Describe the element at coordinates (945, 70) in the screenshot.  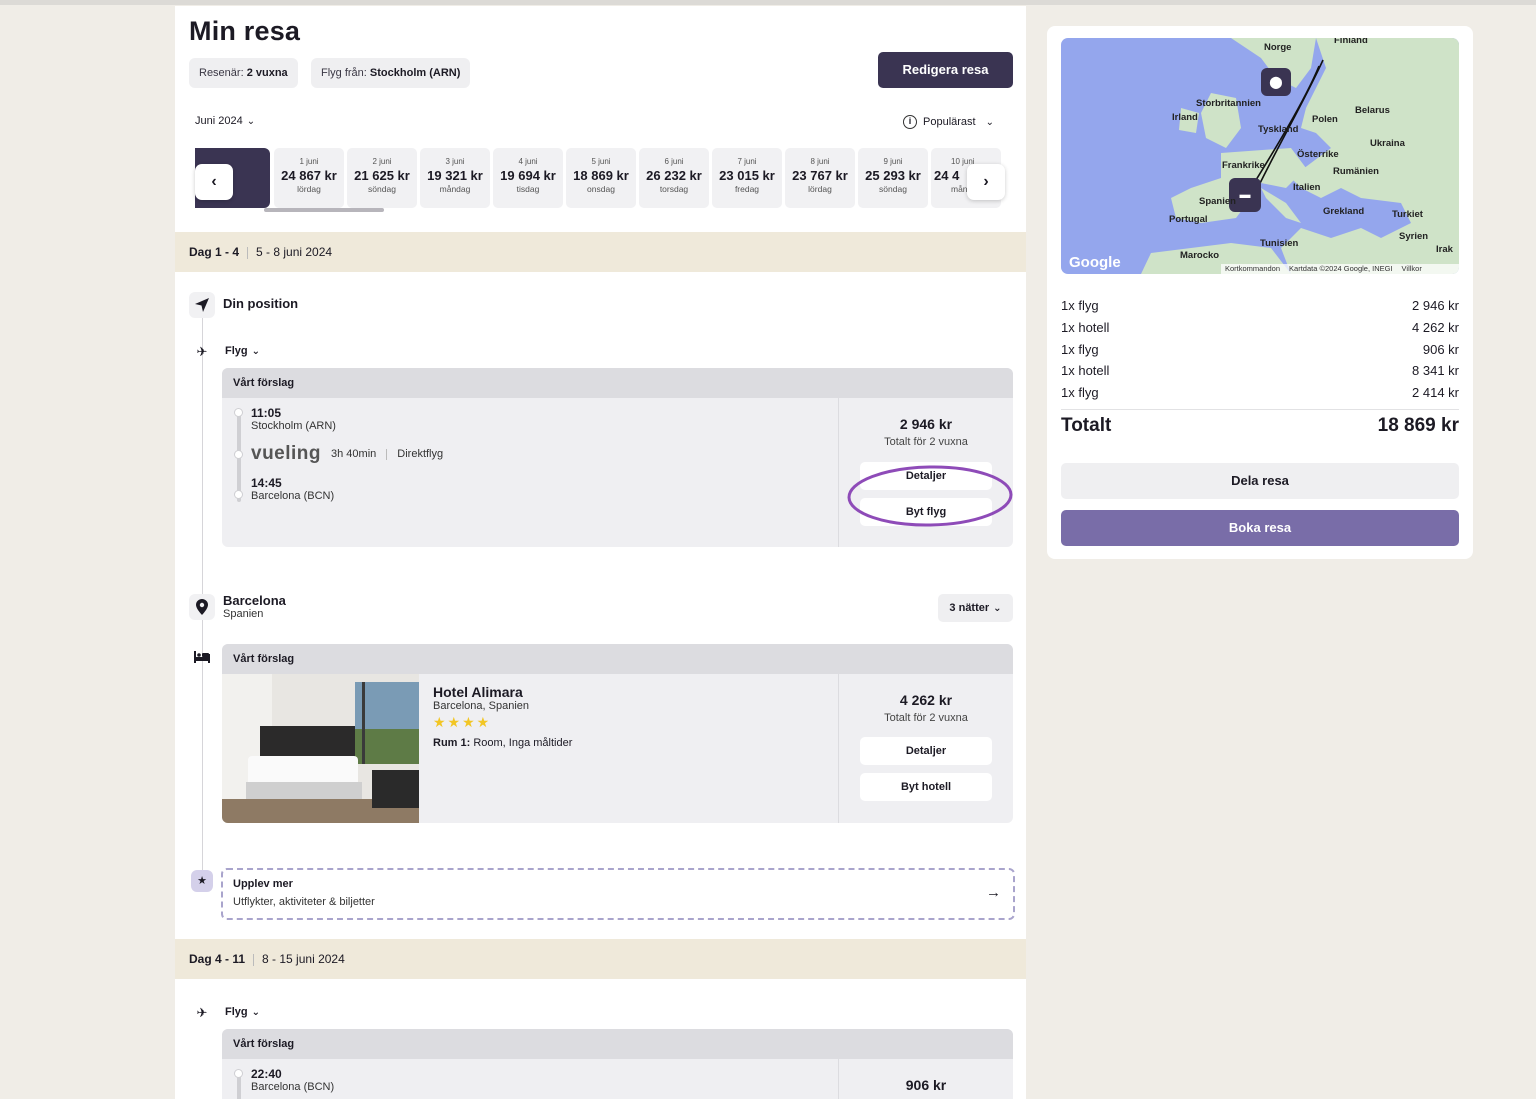
I see `edit-trip-button: Redigera resa` at that location.